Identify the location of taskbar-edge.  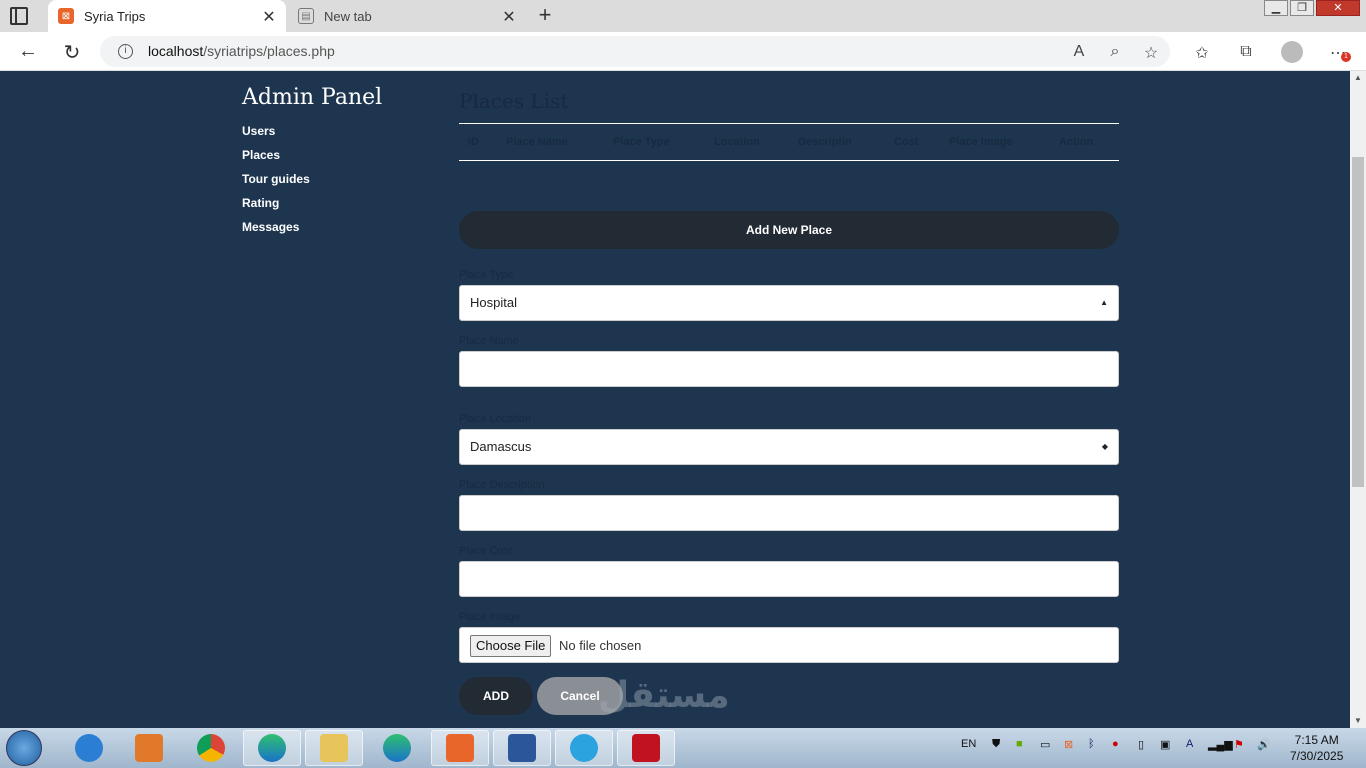
(272, 748).